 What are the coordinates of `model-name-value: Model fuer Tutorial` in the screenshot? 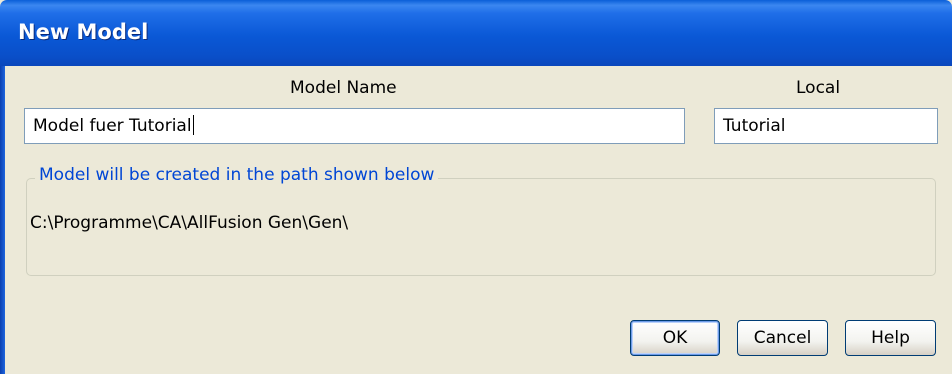 It's located at (112, 126).